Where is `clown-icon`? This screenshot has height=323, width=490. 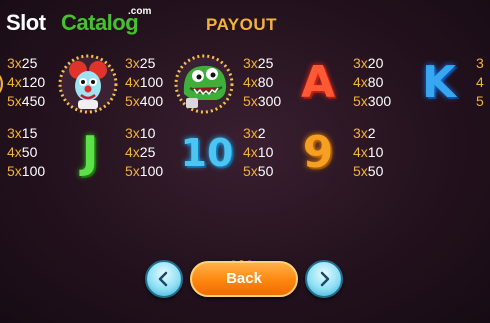 clown-icon is located at coordinates (88, 84).